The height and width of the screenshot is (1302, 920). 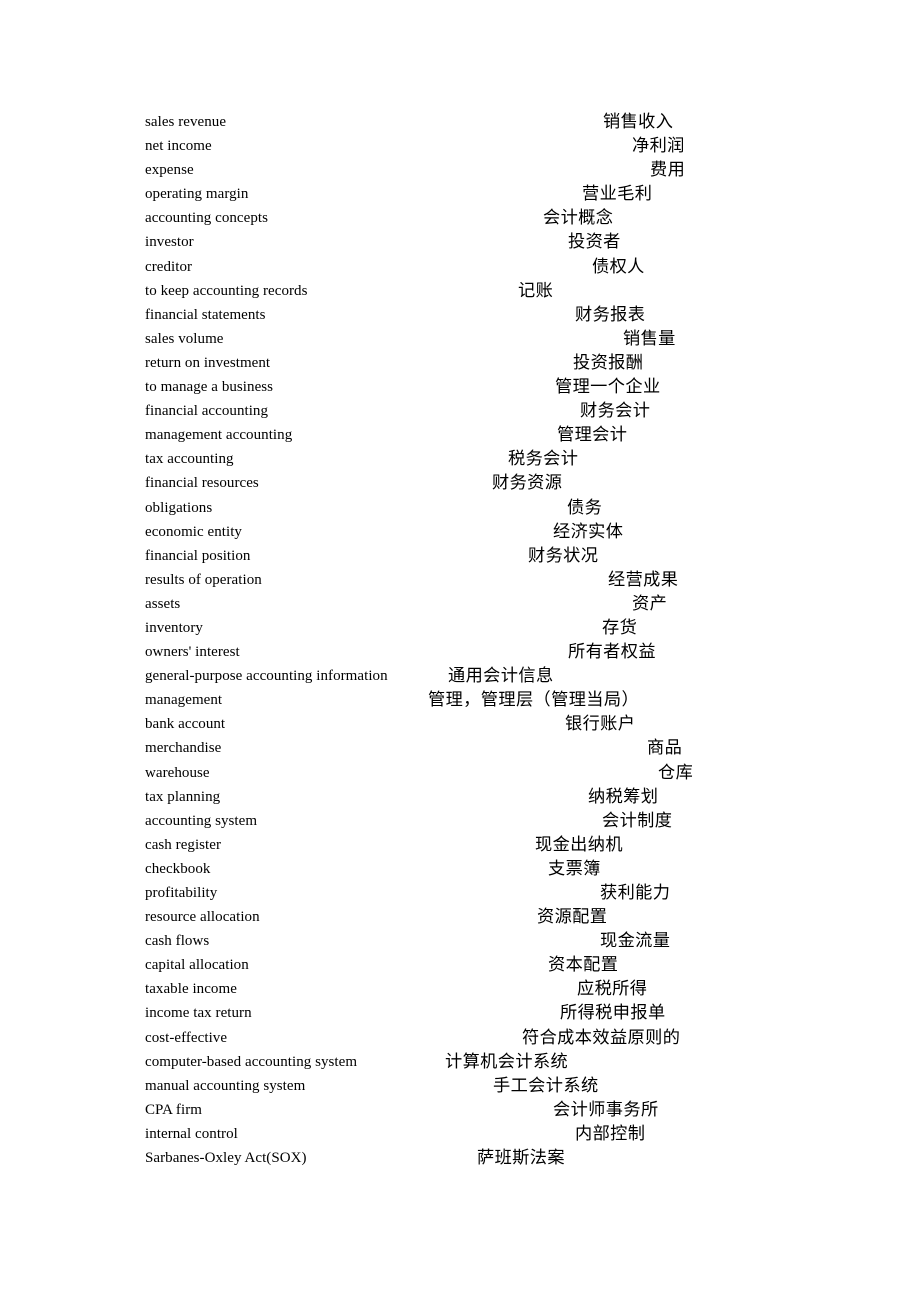 What do you see at coordinates (183, 748) in the screenshot?
I see `term-english: merchandise` at bounding box center [183, 748].